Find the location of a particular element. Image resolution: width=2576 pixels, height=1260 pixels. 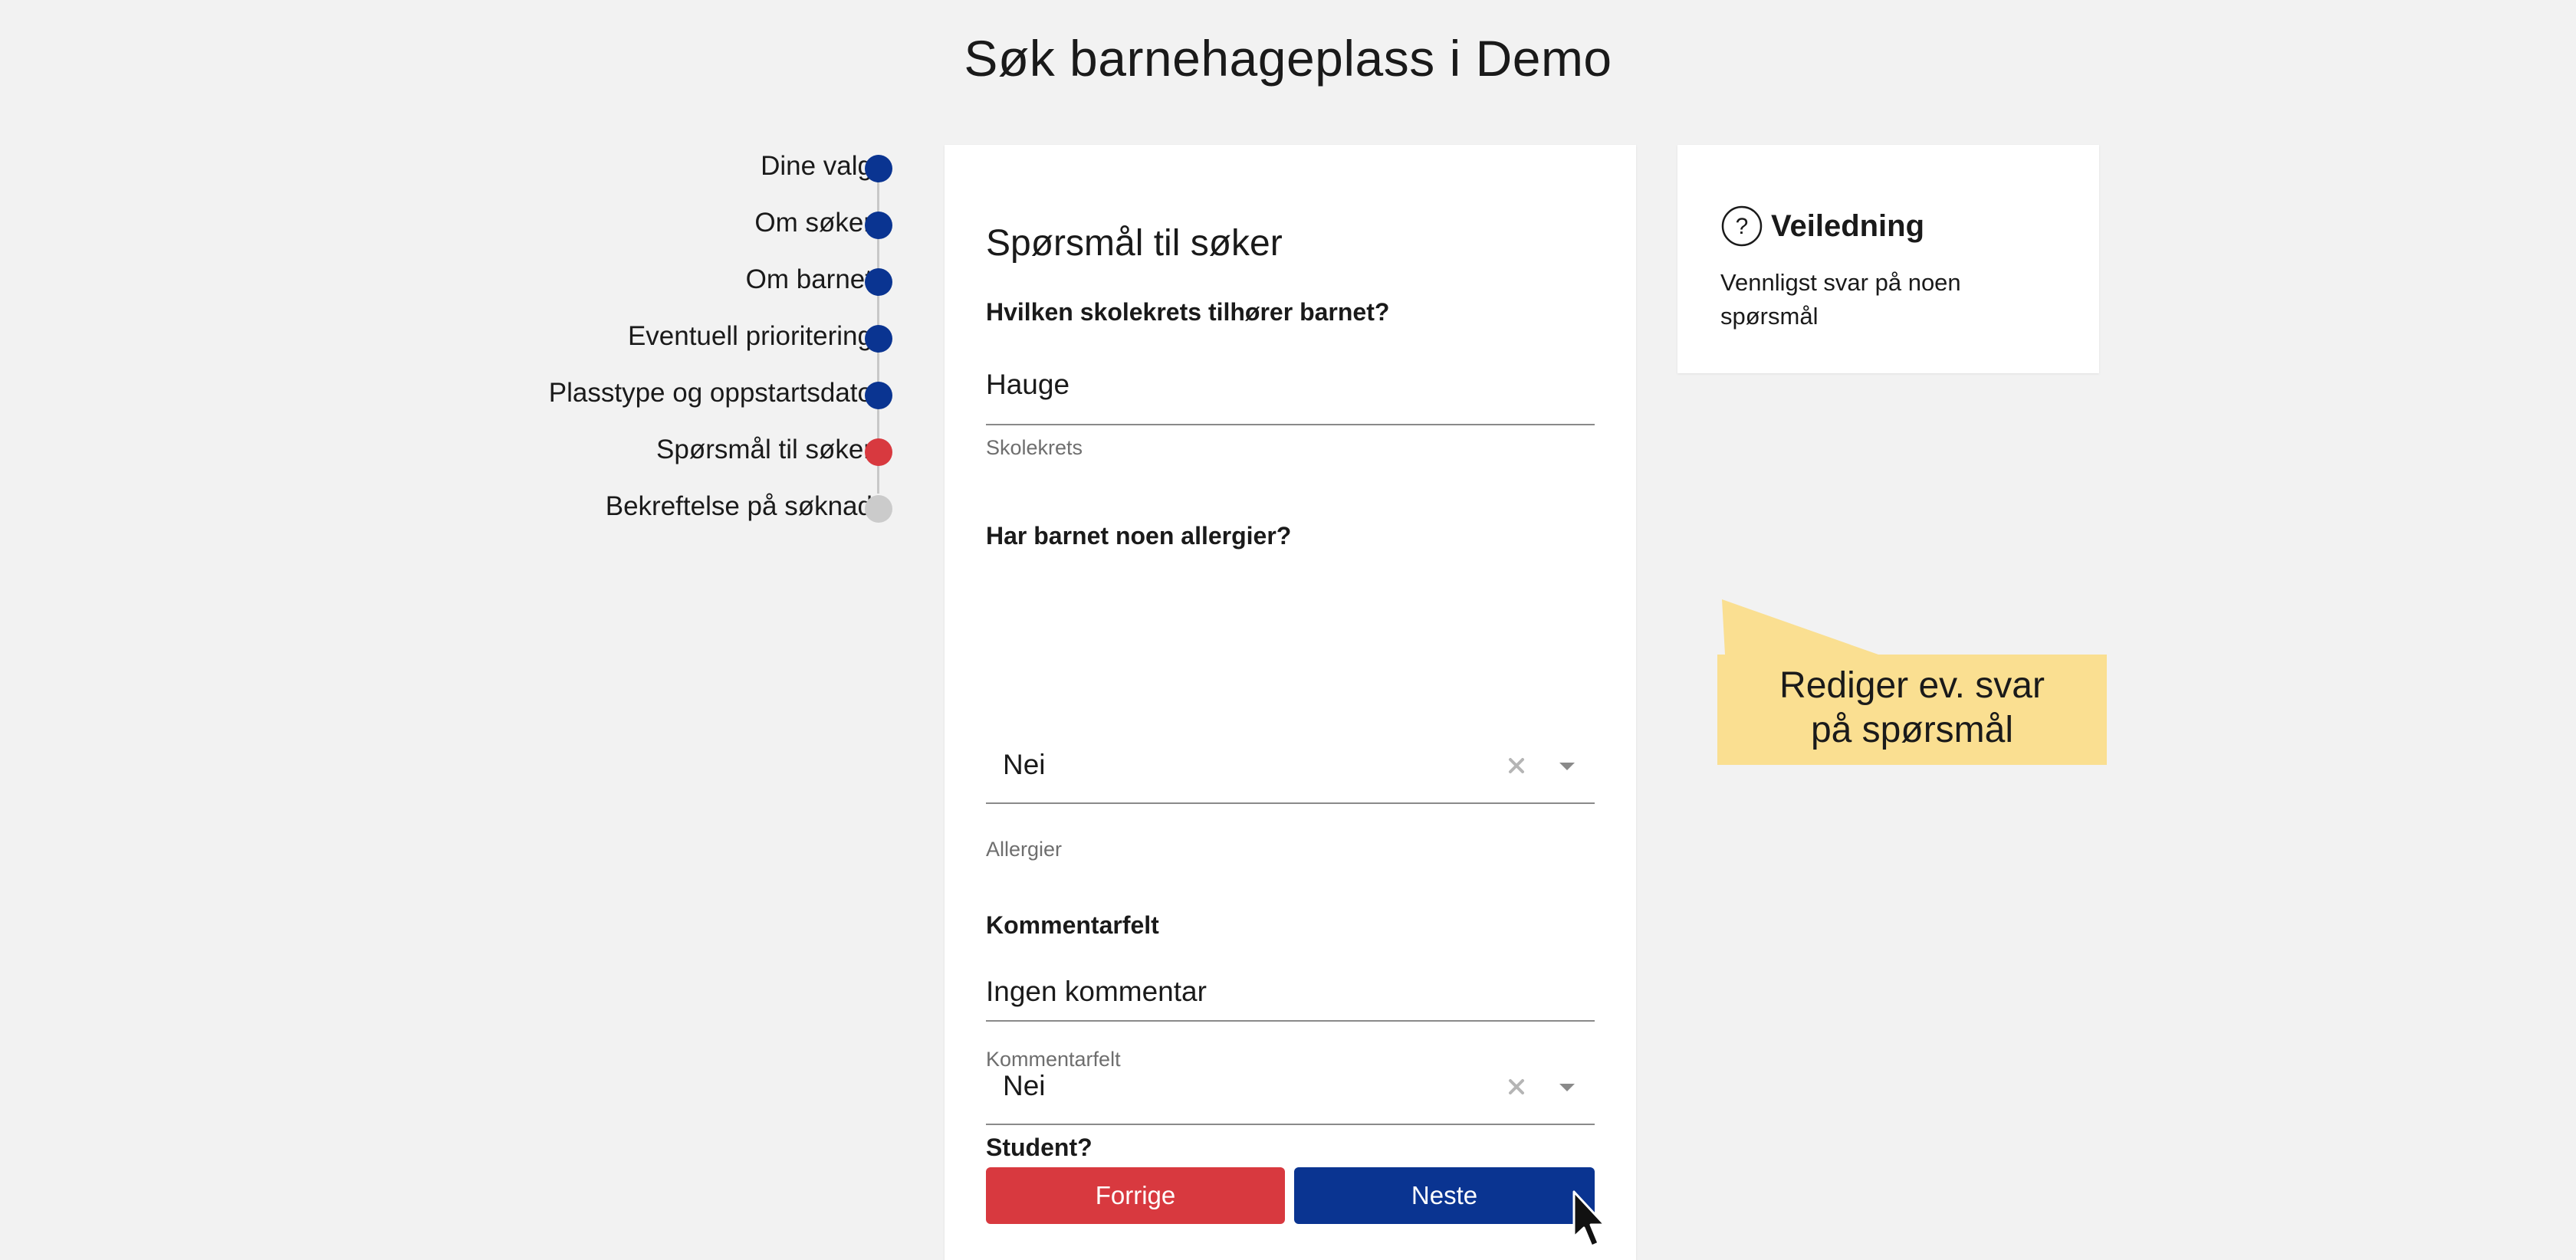

comment-question: Kommentarfelt is located at coordinates (1073, 925).